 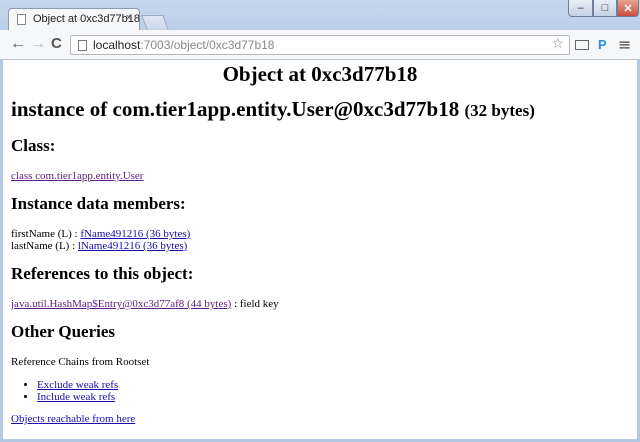 I want to click on page-title: Object at 0xc3d77b18, so click(x=320, y=74).